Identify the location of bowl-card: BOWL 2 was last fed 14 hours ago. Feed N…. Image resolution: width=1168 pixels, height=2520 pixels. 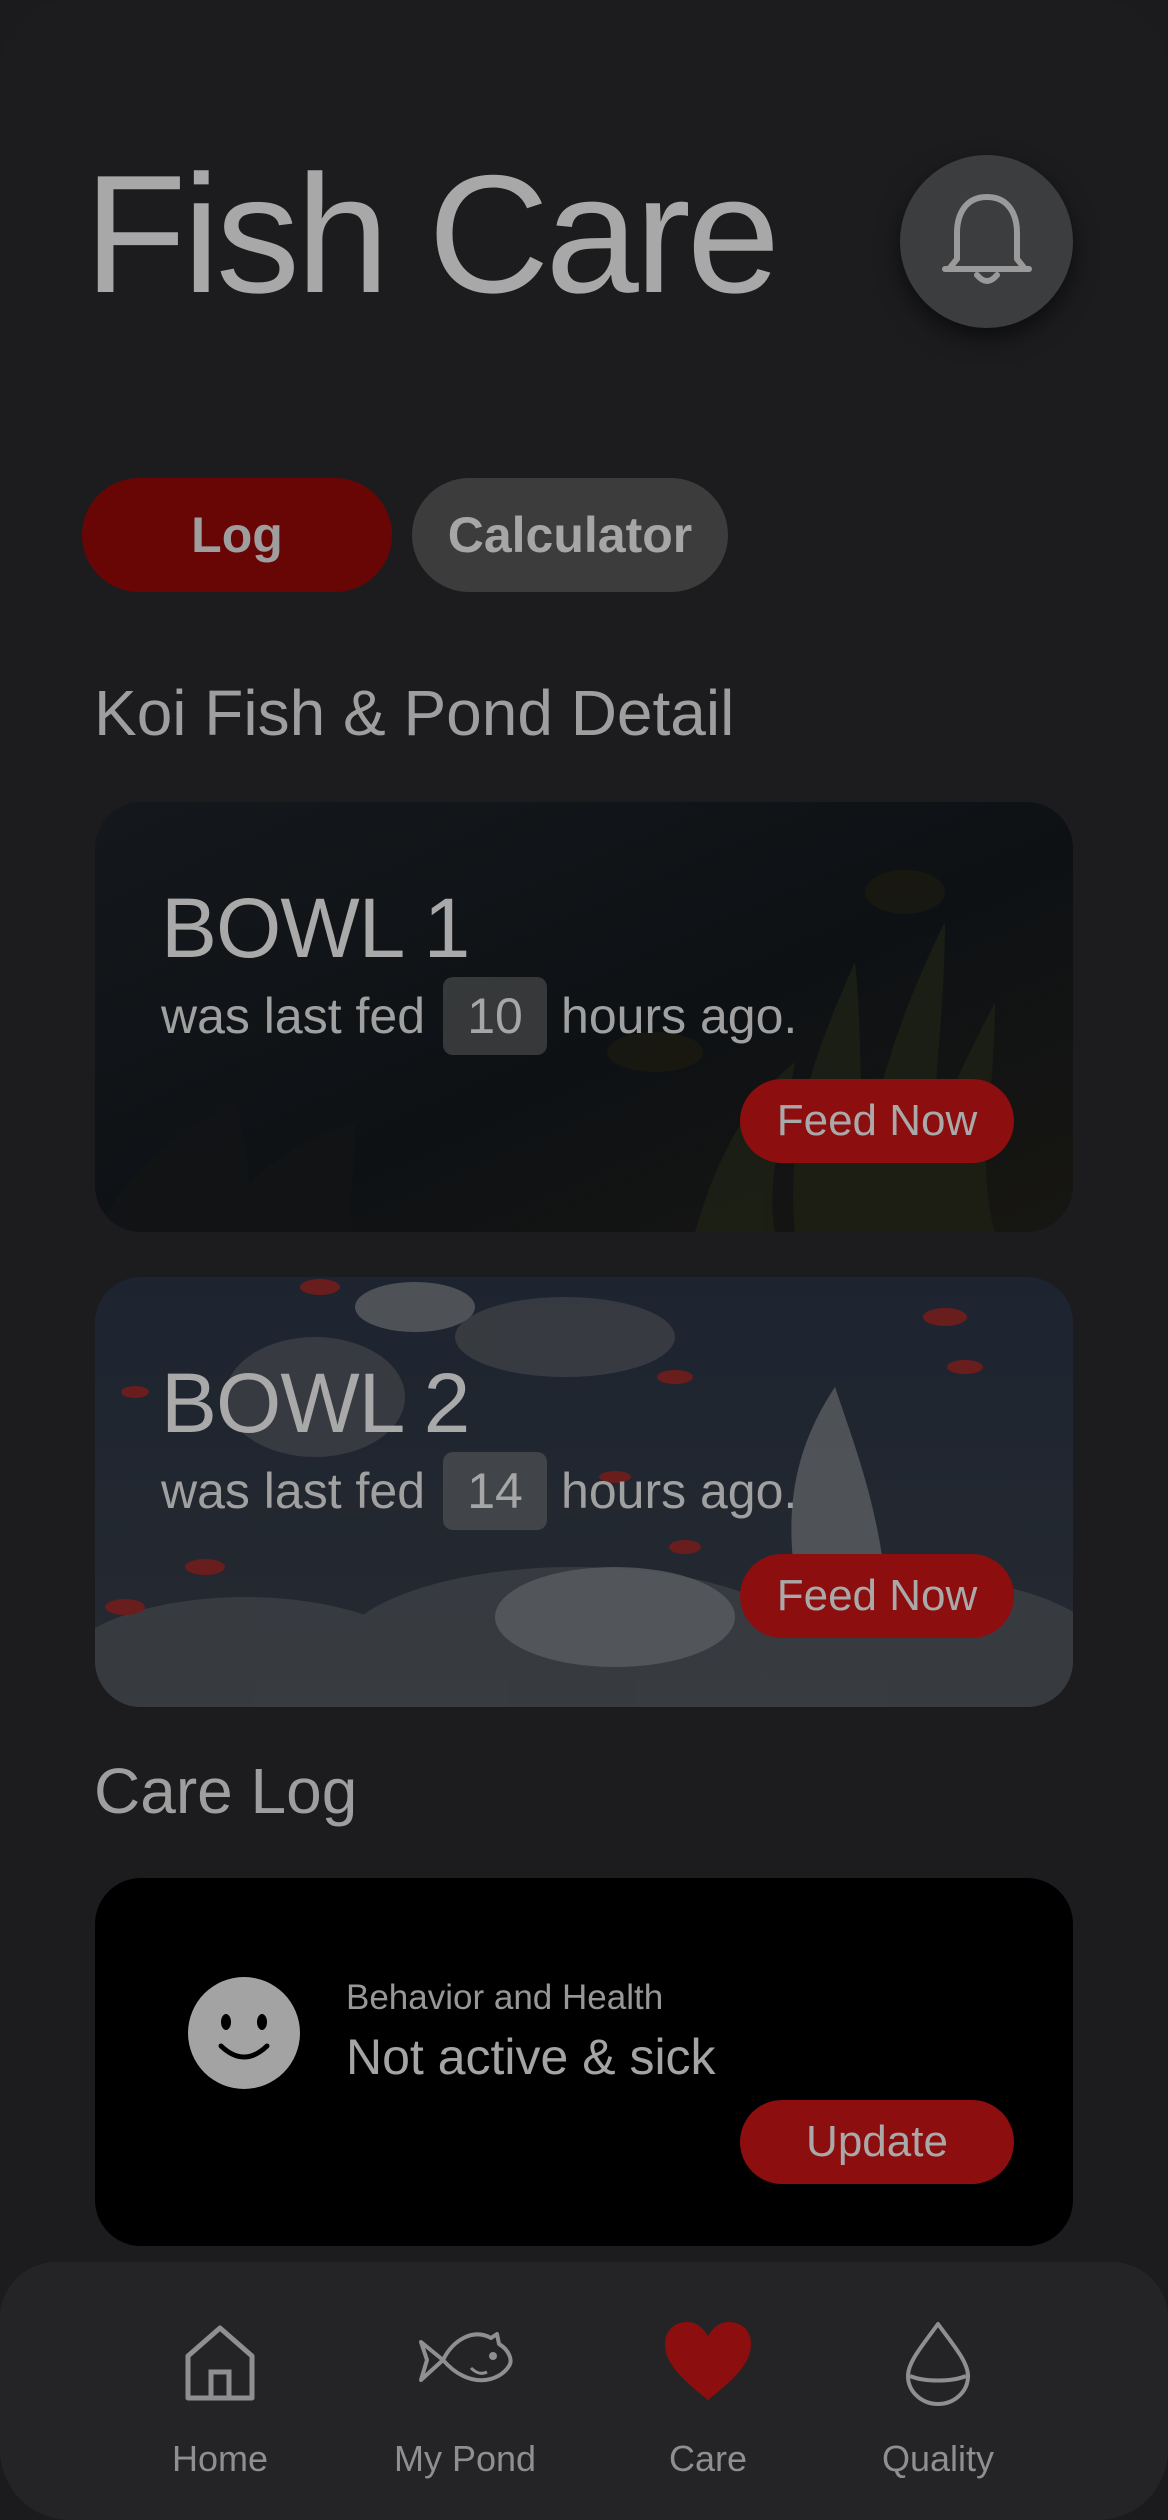
(584, 1492).